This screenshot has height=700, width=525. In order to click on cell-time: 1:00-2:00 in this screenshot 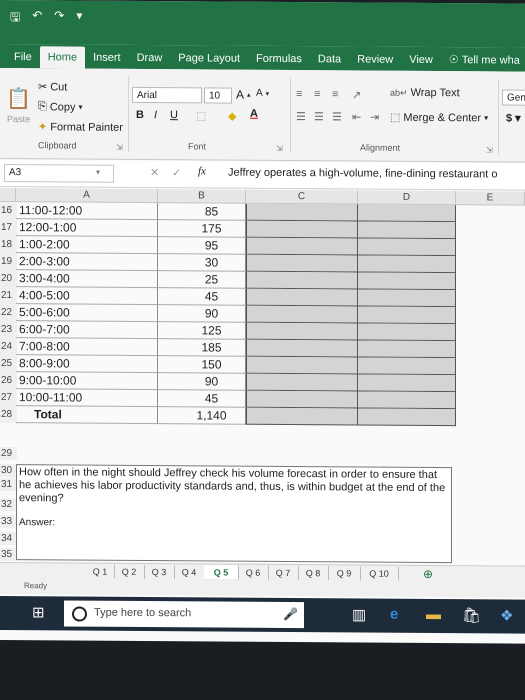, I will do `click(87, 245)`.